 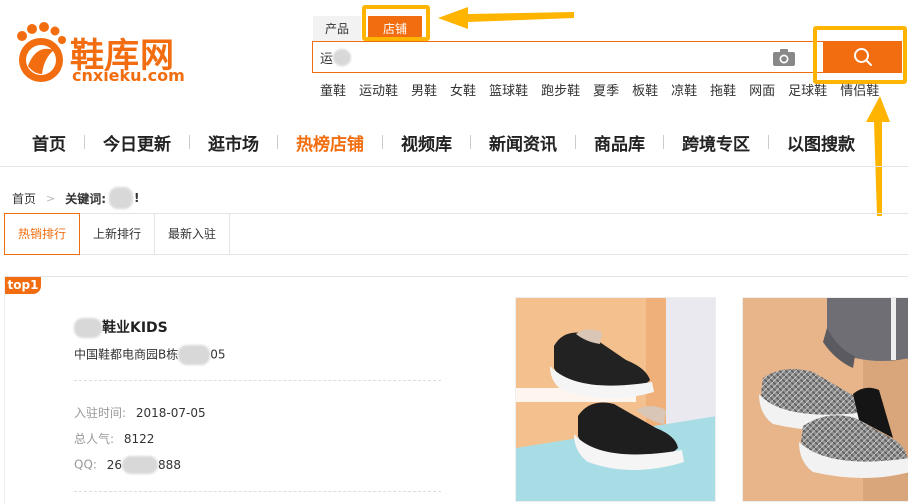 I want to click on popularity-value: 8122, so click(x=139, y=439).